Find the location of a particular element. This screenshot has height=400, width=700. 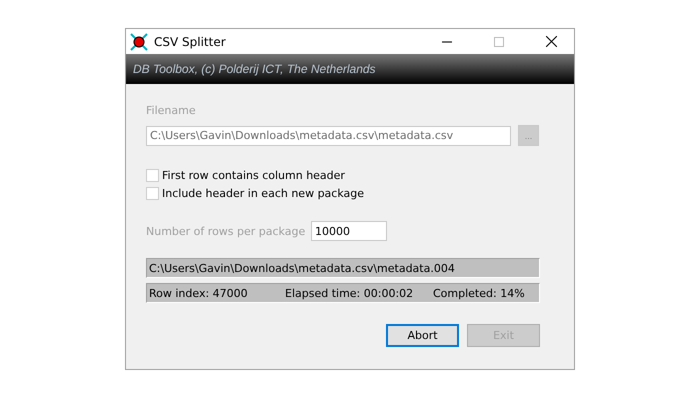

close-icon is located at coordinates (551, 41).